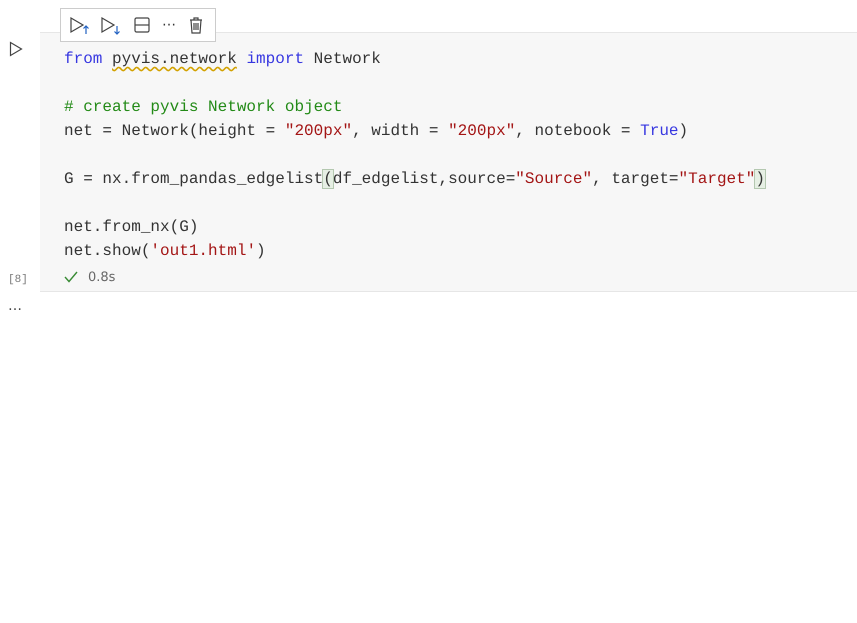  I want to click on code-line: net.show('out1.html'), so click(165, 251).